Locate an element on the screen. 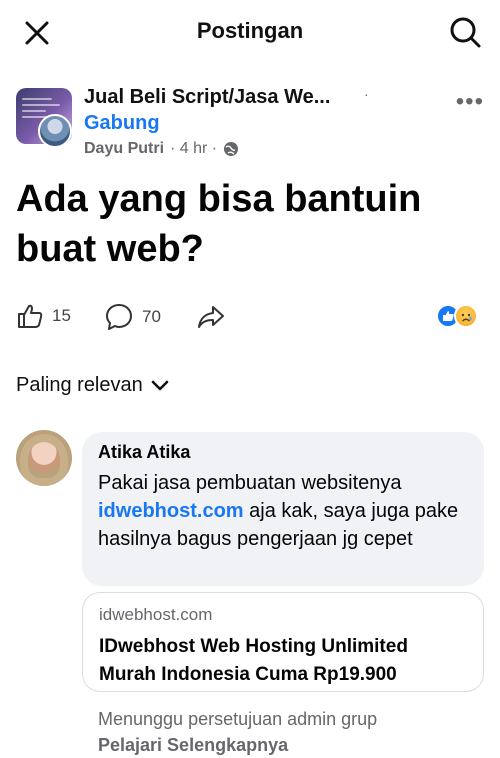 The image size is (500, 758). join-group-button: Gabung is located at coordinates (122, 123).